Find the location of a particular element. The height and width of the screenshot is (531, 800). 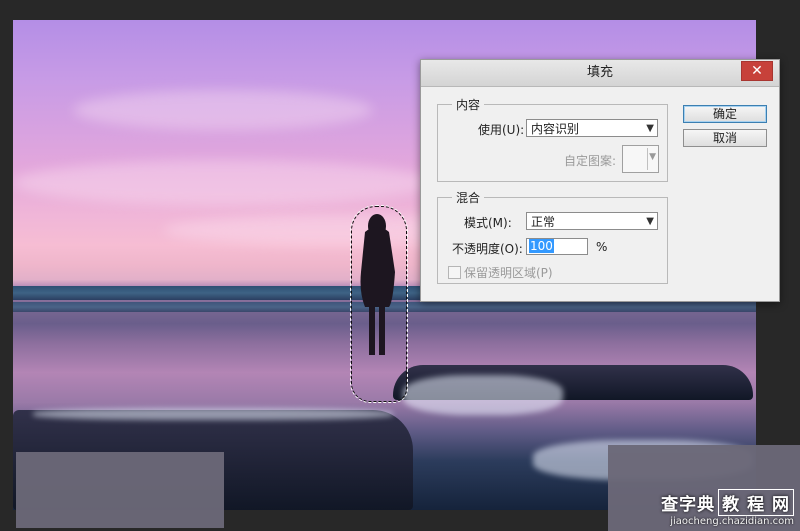

ok-button: 确定 is located at coordinates (725, 114).